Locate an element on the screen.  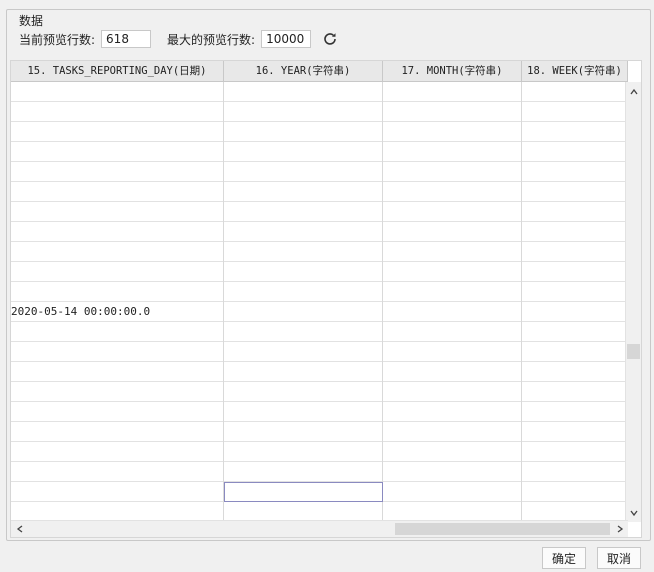
column-header-year: 16. YEAR(字符串) is located at coordinates (303, 71).